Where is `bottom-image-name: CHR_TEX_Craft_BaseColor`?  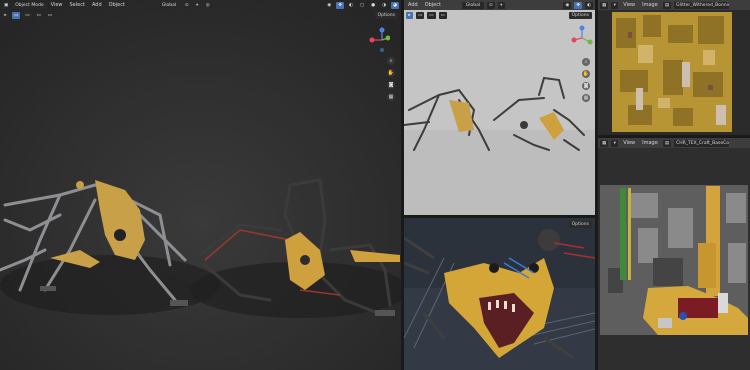 bottom-image-name: CHR_TEX_Craft_BaseColor is located at coordinates (702, 143).